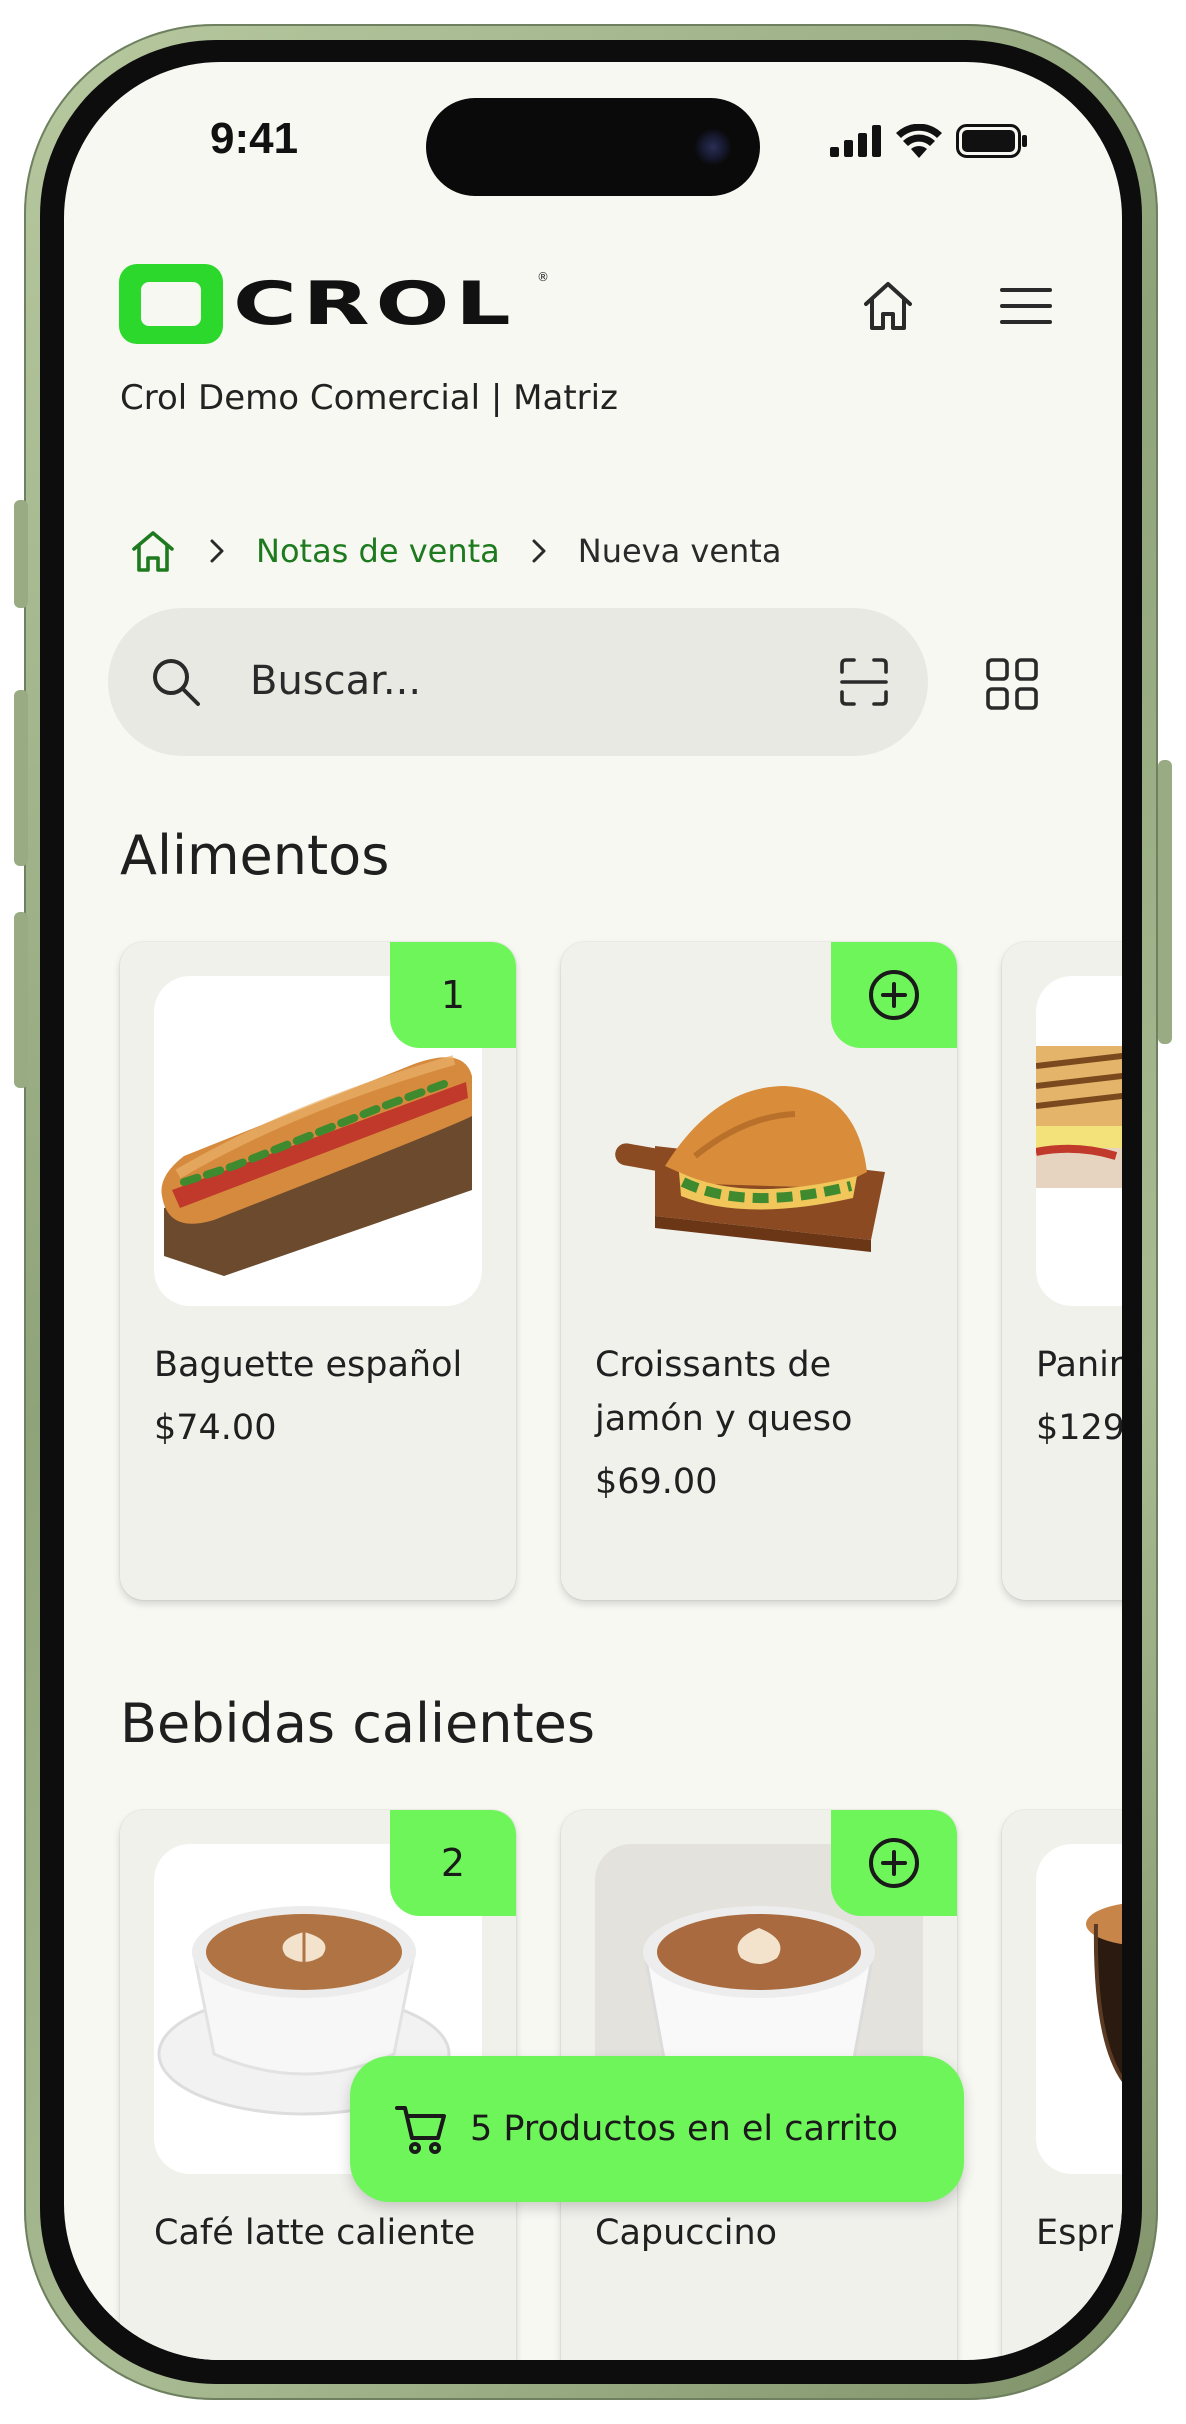 The image size is (1186, 2424). Describe the element at coordinates (543, 277) in the screenshot. I see `registered-mark: ®` at that location.